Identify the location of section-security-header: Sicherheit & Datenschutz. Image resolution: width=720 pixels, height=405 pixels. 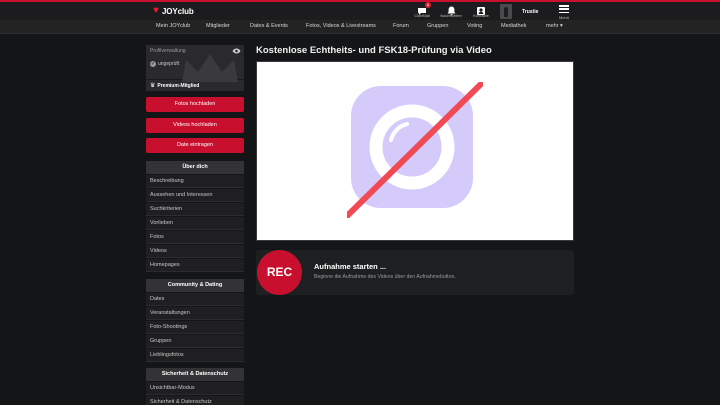
(195, 374).